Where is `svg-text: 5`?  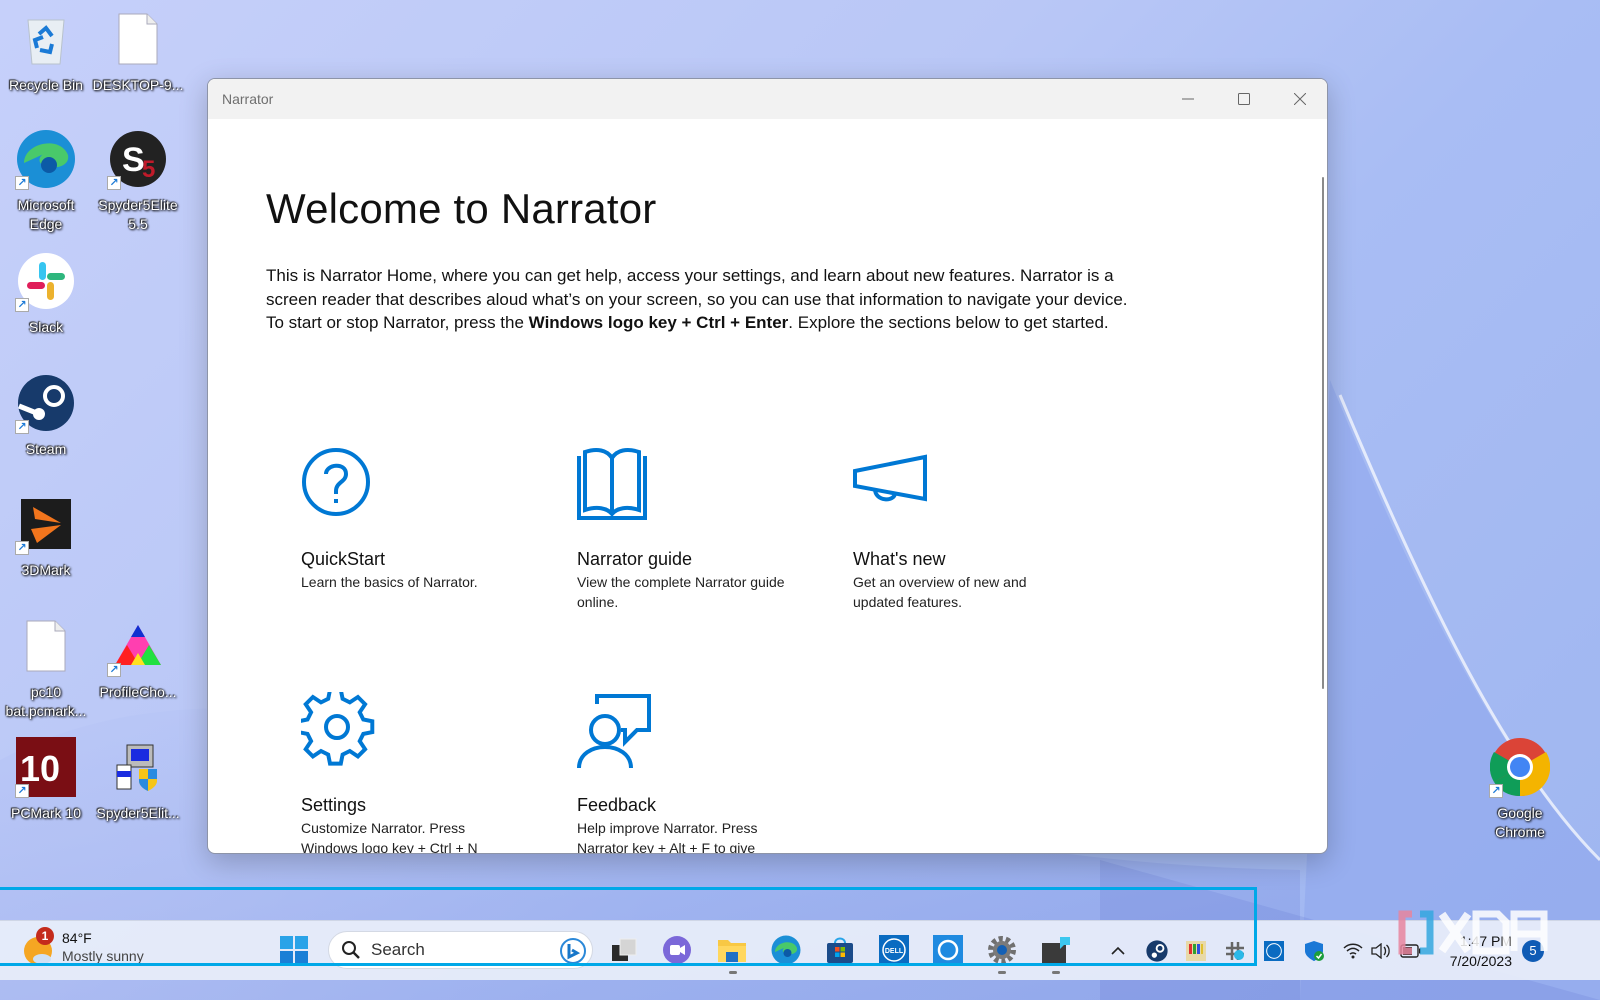
svg-text: 5 is located at coordinates (148, 169).